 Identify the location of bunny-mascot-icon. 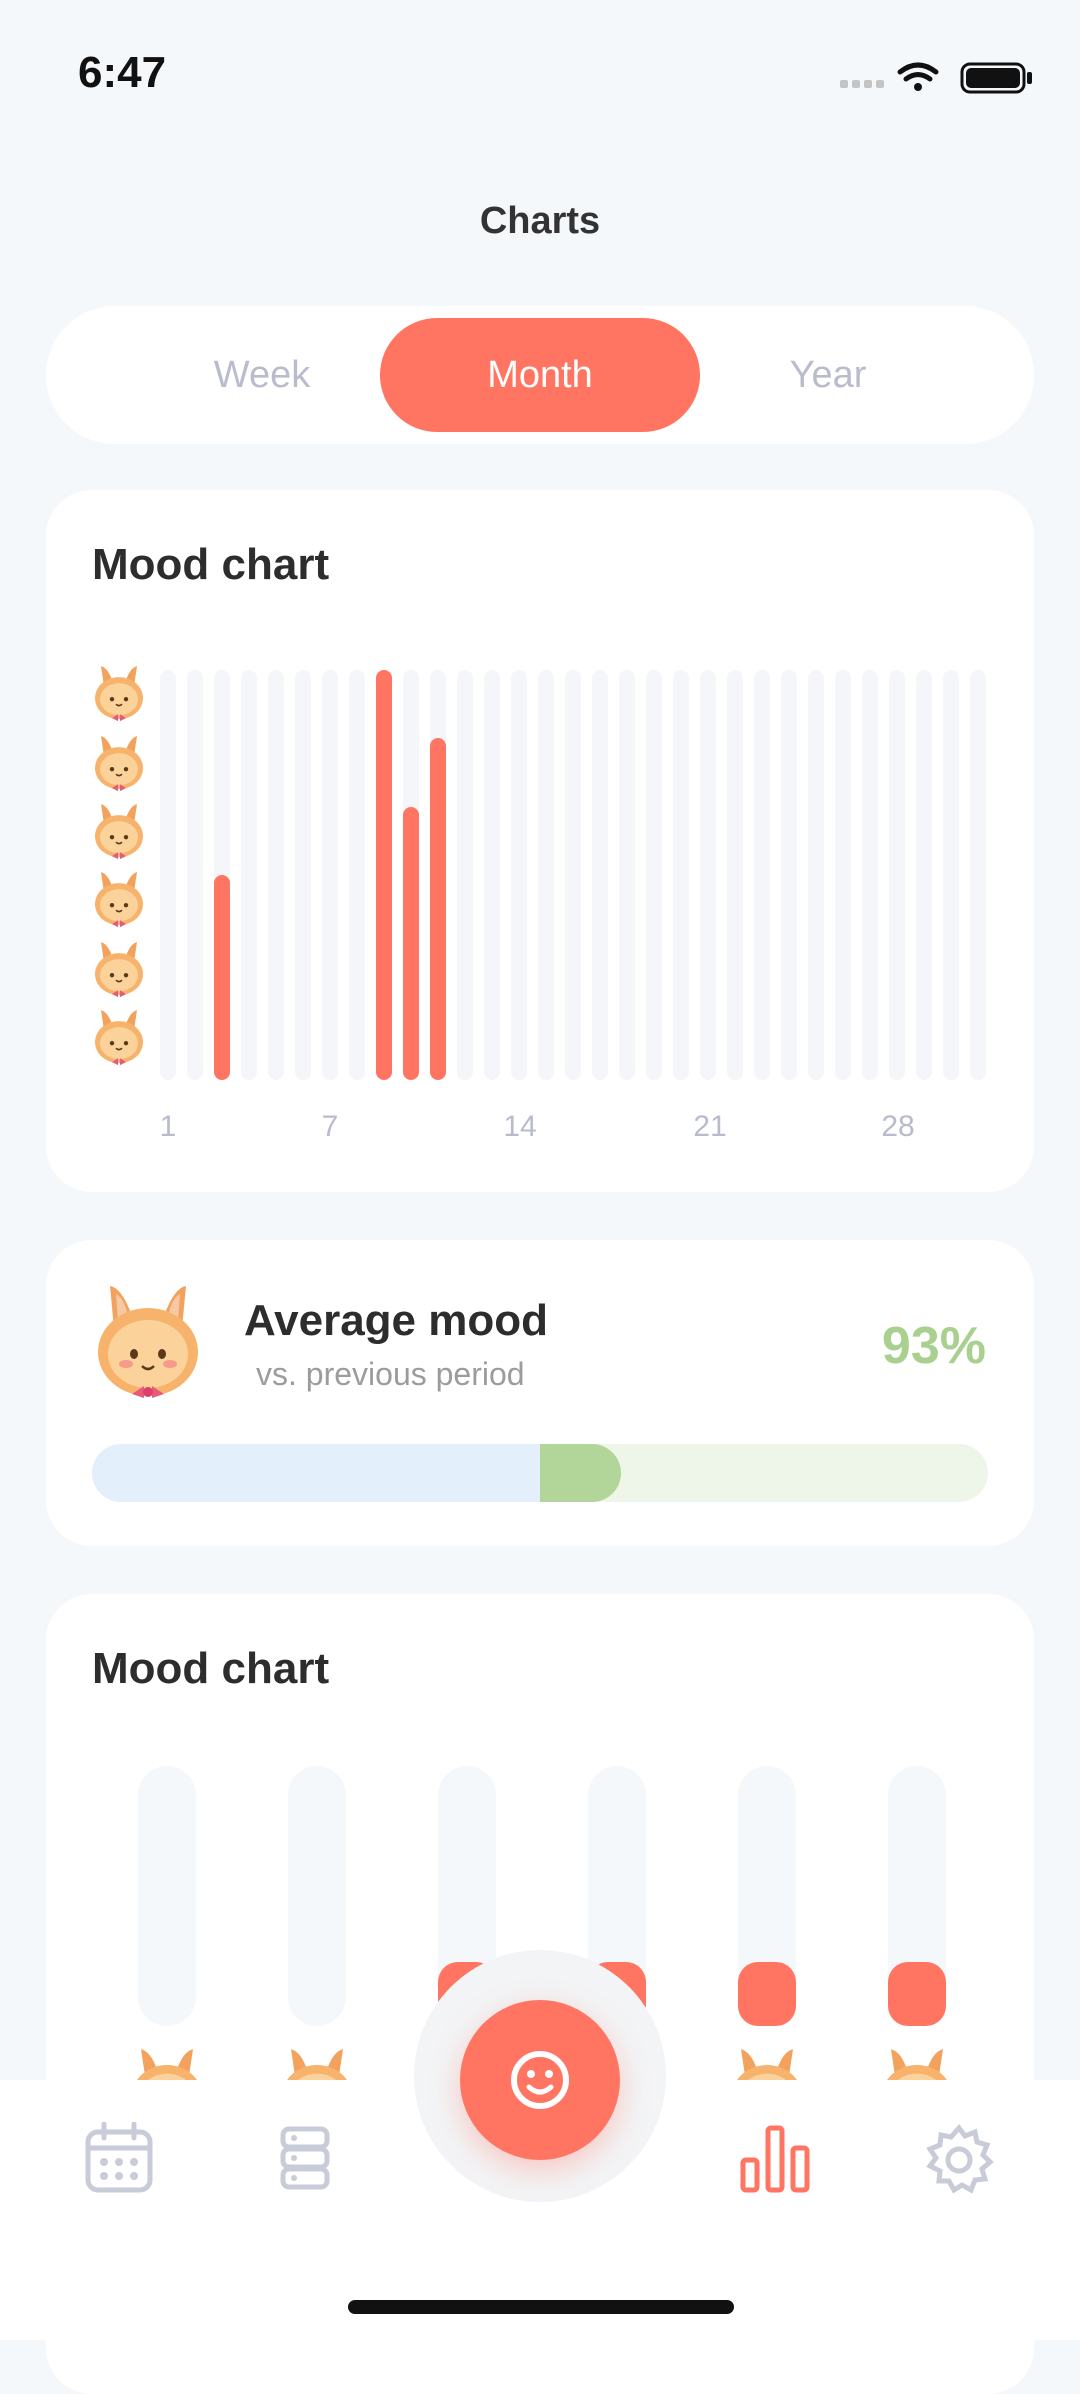
(148, 1342).